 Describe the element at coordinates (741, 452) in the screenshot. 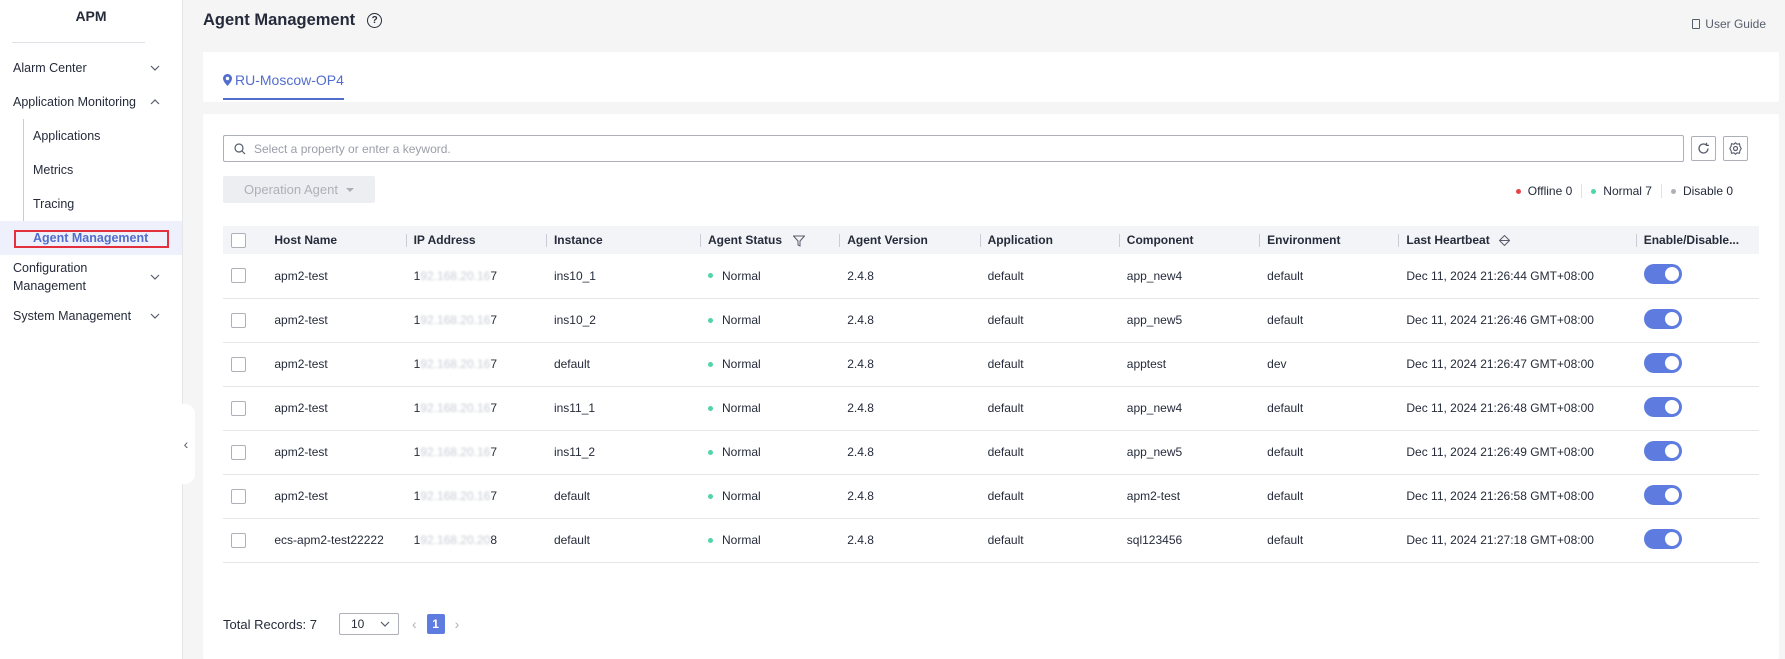

I see `status-label: Normal` at that location.